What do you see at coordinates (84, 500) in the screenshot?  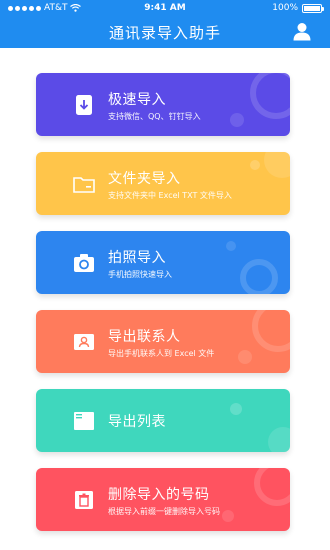 I see `trash-icon` at bounding box center [84, 500].